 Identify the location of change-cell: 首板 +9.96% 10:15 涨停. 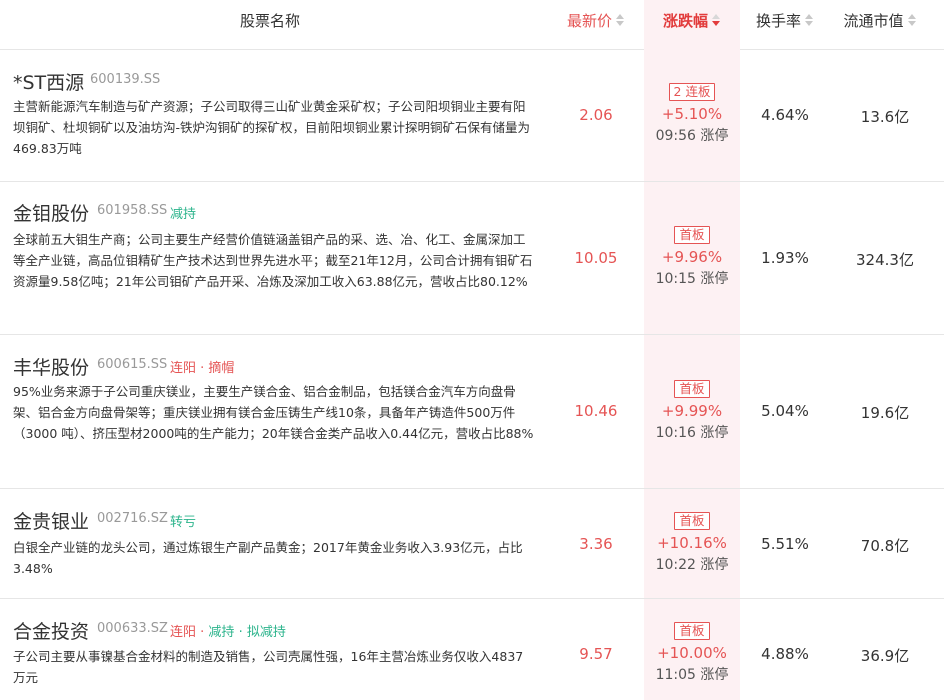
(692, 257).